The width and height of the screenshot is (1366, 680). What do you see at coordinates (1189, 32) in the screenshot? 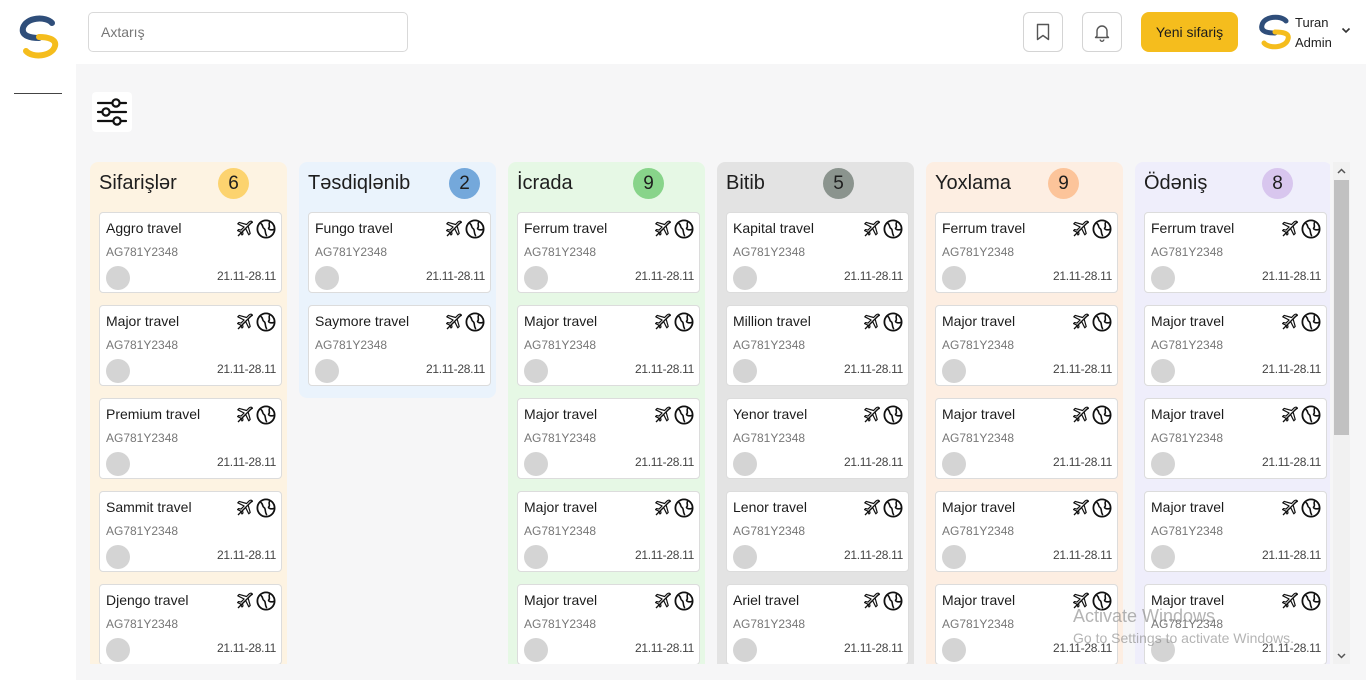
I see `new-order-button: Yeni sifariş` at bounding box center [1189, 32].